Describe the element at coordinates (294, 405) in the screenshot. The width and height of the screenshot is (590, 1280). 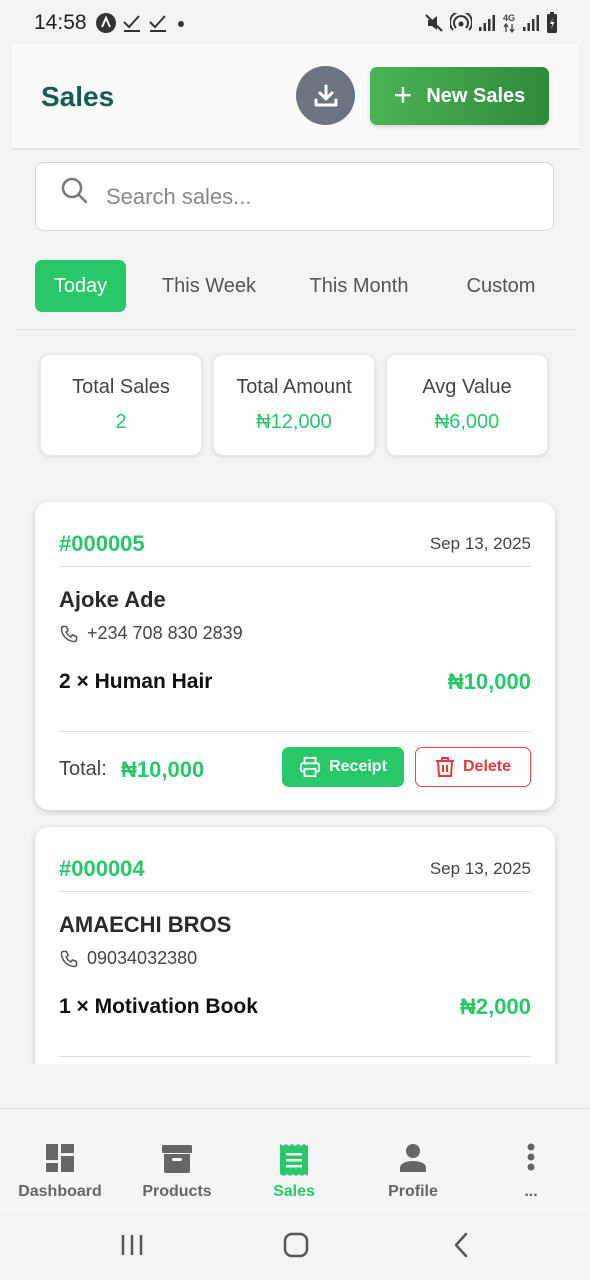
I see `stat-card-total-amount: Total Amount ₦12,000` at that location.